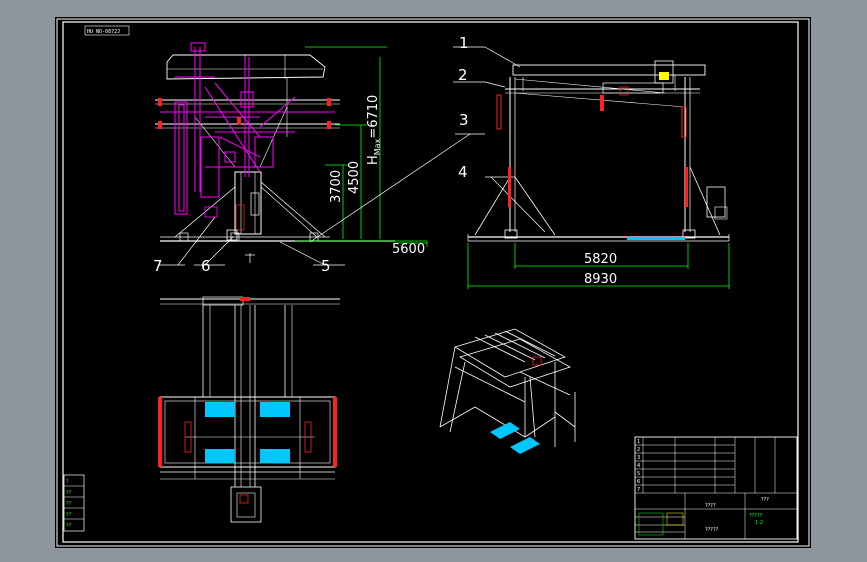  What do you see at coordinates (275, 142) in the screenshot?
I see `front-view` at bounding box center [275, 142].